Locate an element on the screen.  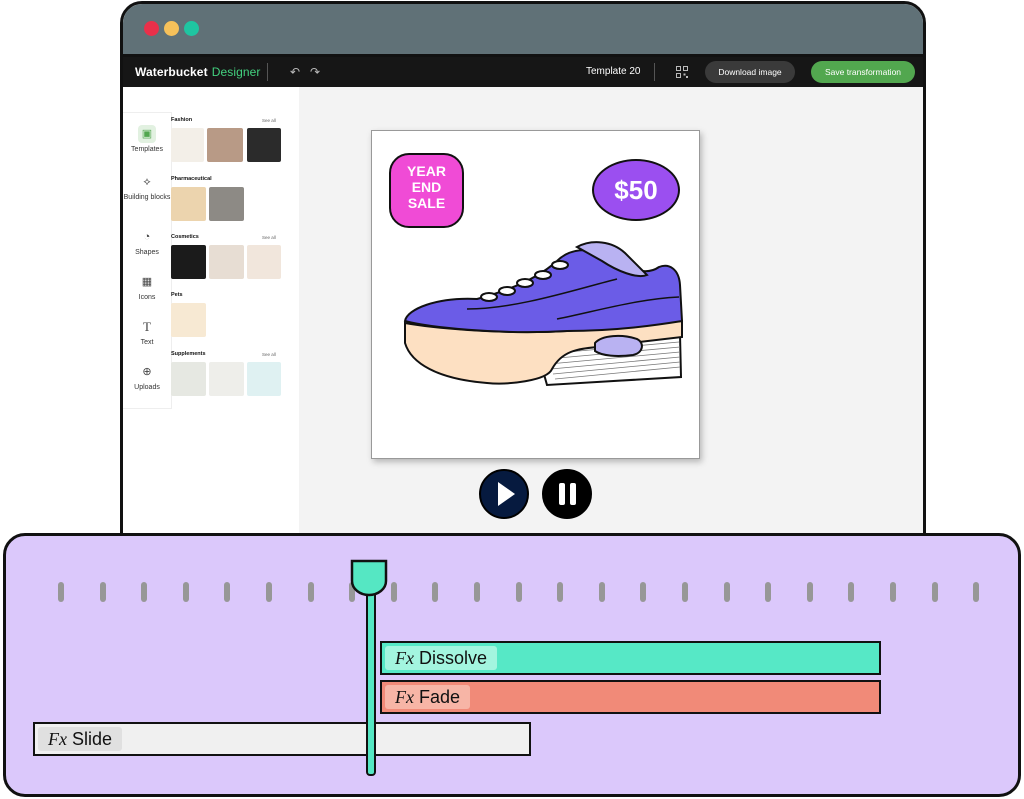
playhead-line is located at coordinates (371, 682).